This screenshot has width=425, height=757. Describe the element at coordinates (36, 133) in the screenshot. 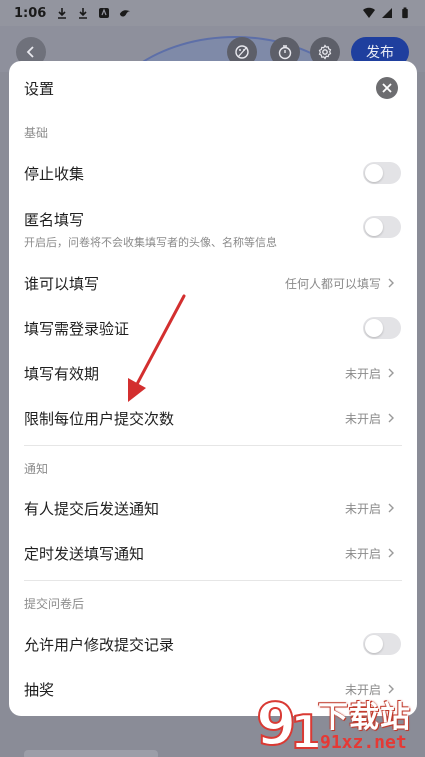

I see `section-label-basic: 基础` at that location.